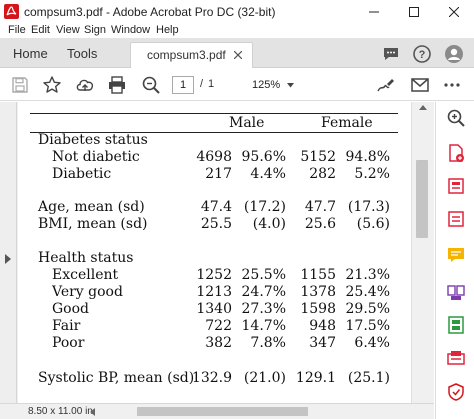  Describe the element at coordinates (264, 378) in the screenshot. I see `male-sd: (21.0)` at that location.